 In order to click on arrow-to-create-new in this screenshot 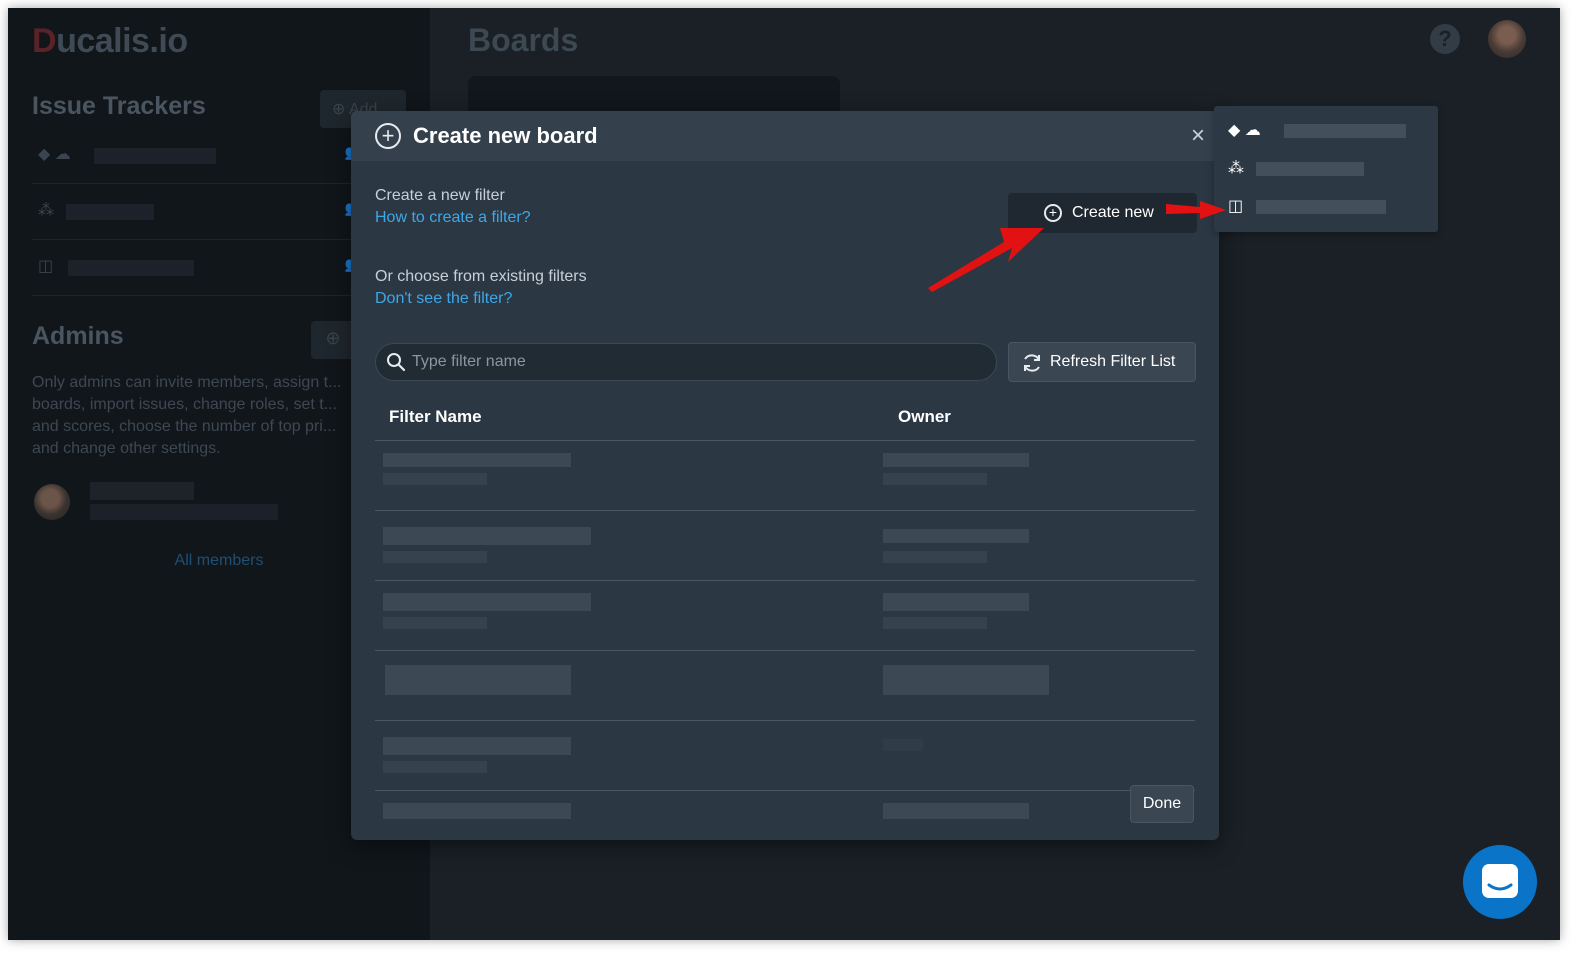, I will do `click(986, 260)`.